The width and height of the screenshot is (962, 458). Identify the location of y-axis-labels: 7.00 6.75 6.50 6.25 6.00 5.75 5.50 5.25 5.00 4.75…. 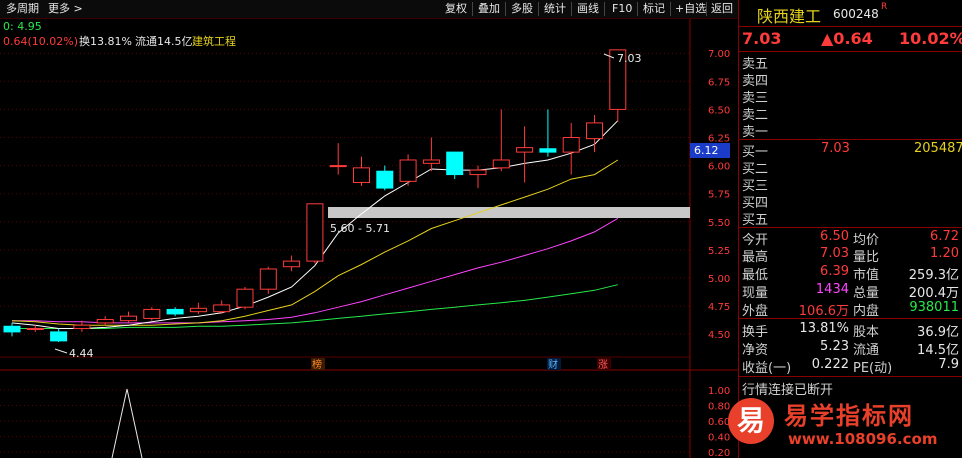
(719, 195).